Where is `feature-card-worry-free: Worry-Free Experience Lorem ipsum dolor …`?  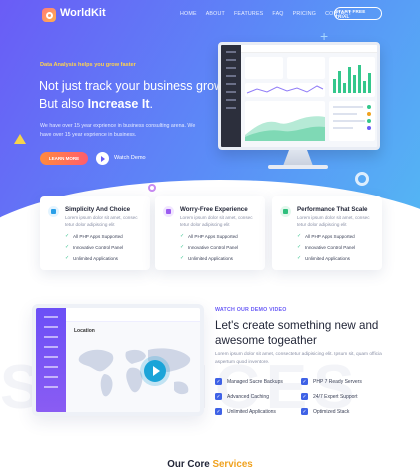
feature-card-worry-free: Worry-Free Experience Lorem ipsum dolor … is located at coordinates (210, 233).